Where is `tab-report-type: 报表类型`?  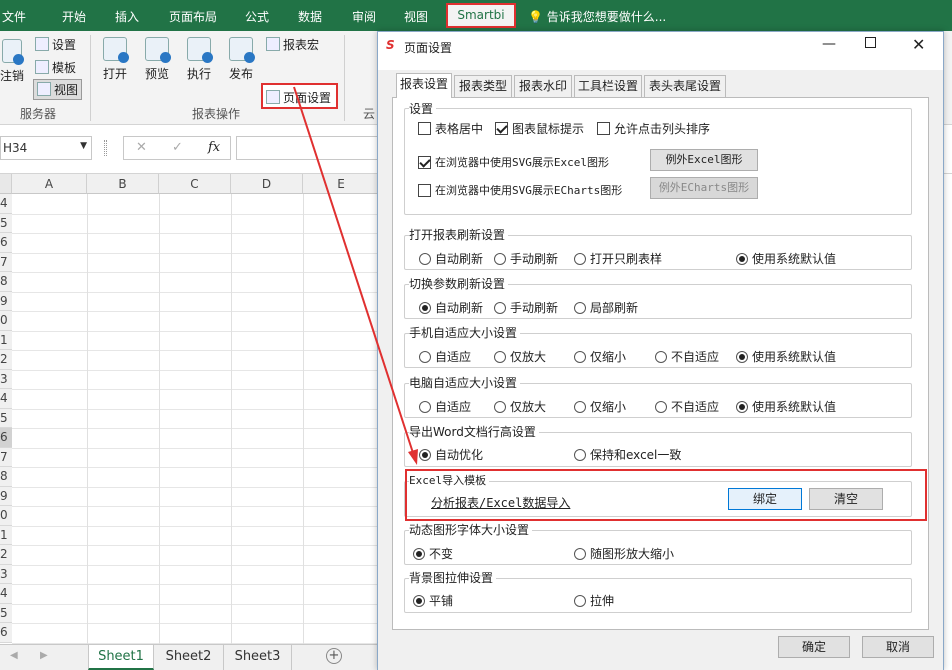
tab-report-type: 报表类型 is located at coordinates (483, 86).